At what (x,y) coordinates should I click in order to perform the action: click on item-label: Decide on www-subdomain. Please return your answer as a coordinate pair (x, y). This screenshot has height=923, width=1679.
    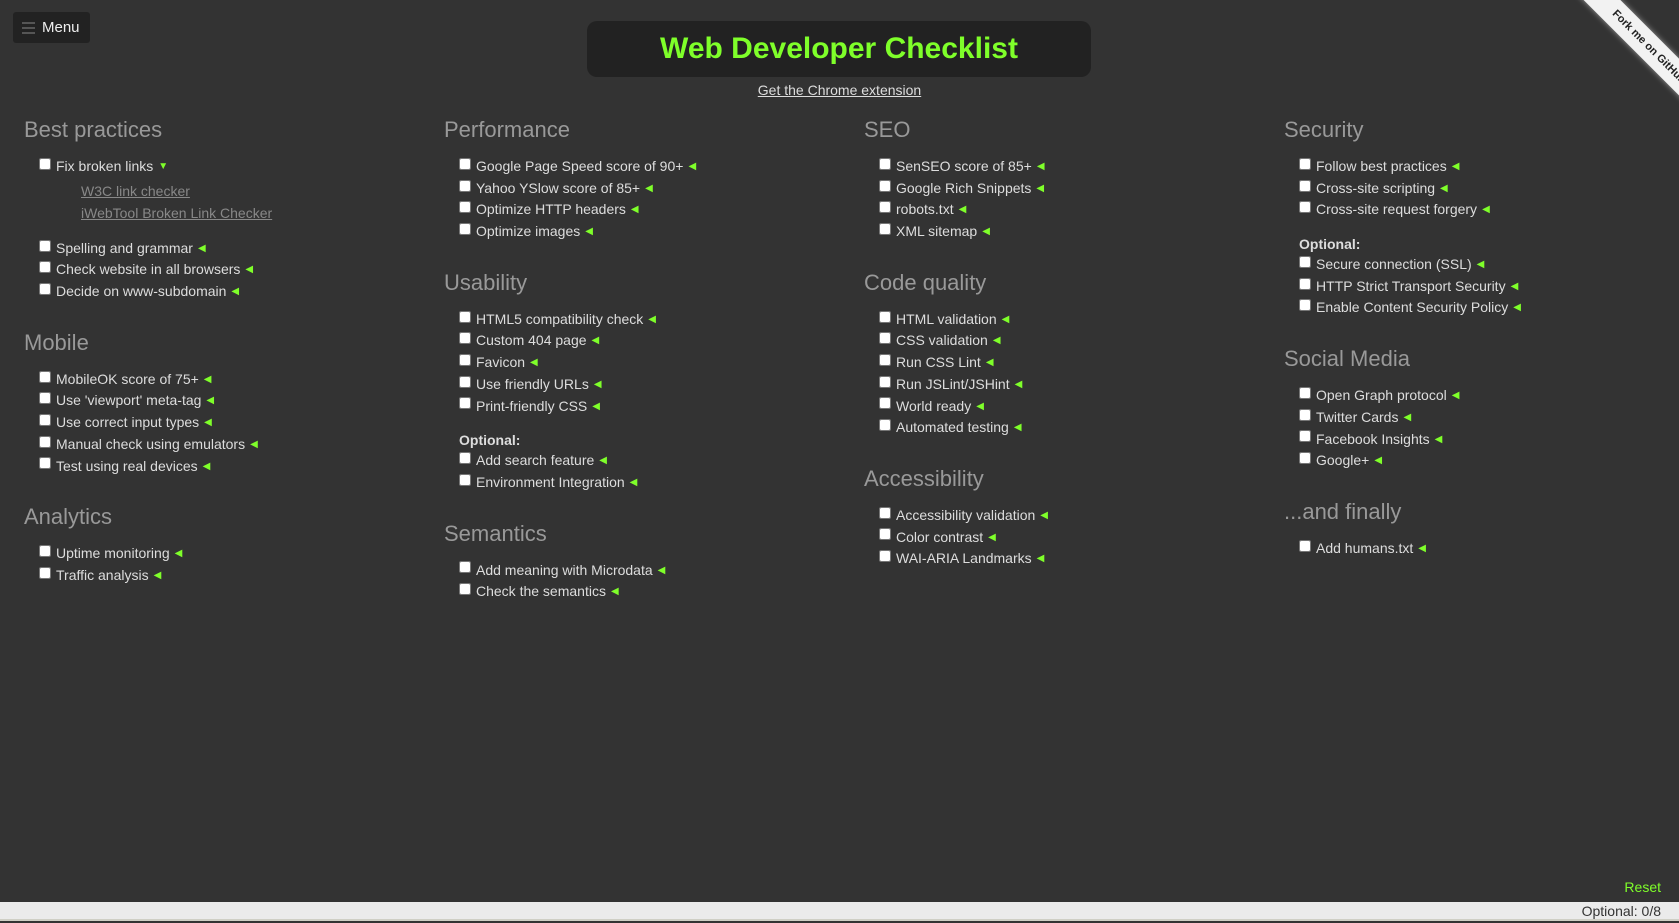
    Looking at the image, I should click on (141, 292).